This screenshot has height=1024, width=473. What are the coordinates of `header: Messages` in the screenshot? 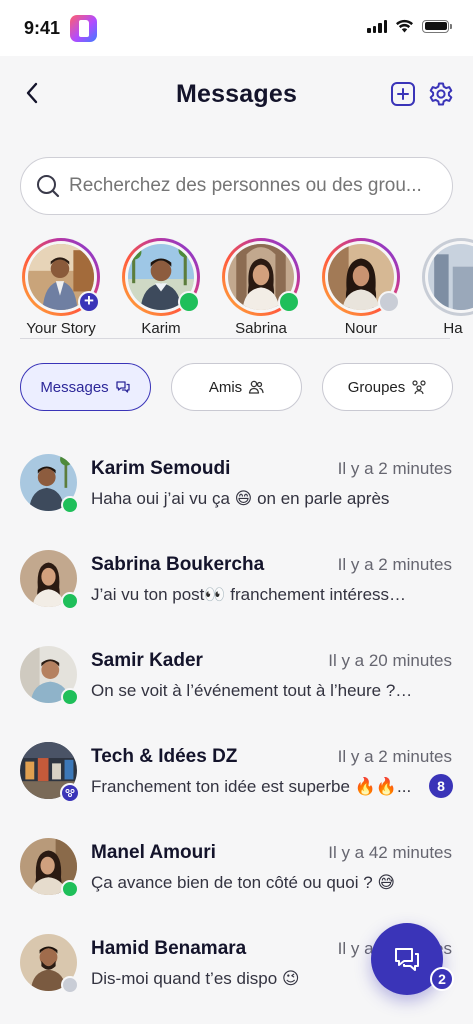 It's located at (236, 96).